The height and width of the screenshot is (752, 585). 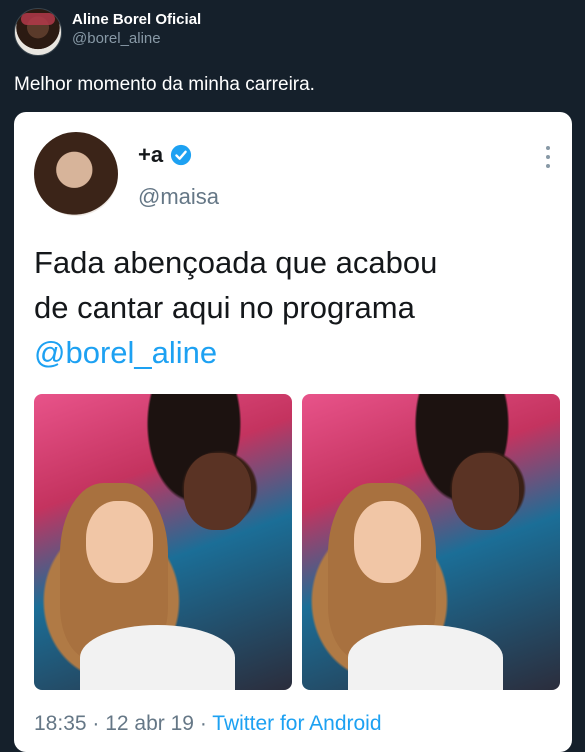 What do you see at coordinates (151, 154) in the screenshot?
I see `quoted-author-name: +a` at bounding box center [151, 154].